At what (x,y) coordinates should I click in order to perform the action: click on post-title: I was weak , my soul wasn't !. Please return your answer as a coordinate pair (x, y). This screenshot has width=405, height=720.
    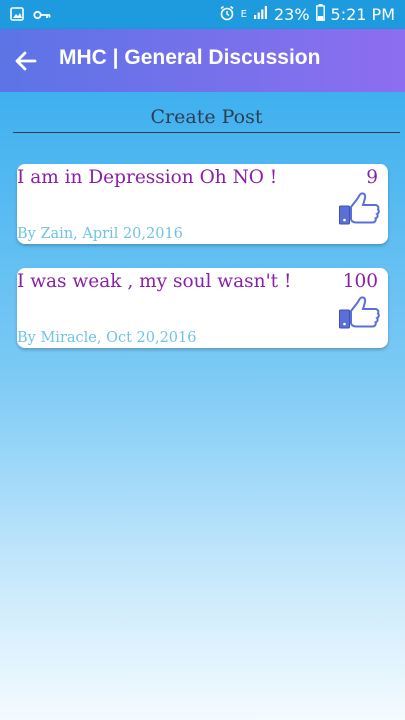
    Looking at the image, I should click on (154, 281).